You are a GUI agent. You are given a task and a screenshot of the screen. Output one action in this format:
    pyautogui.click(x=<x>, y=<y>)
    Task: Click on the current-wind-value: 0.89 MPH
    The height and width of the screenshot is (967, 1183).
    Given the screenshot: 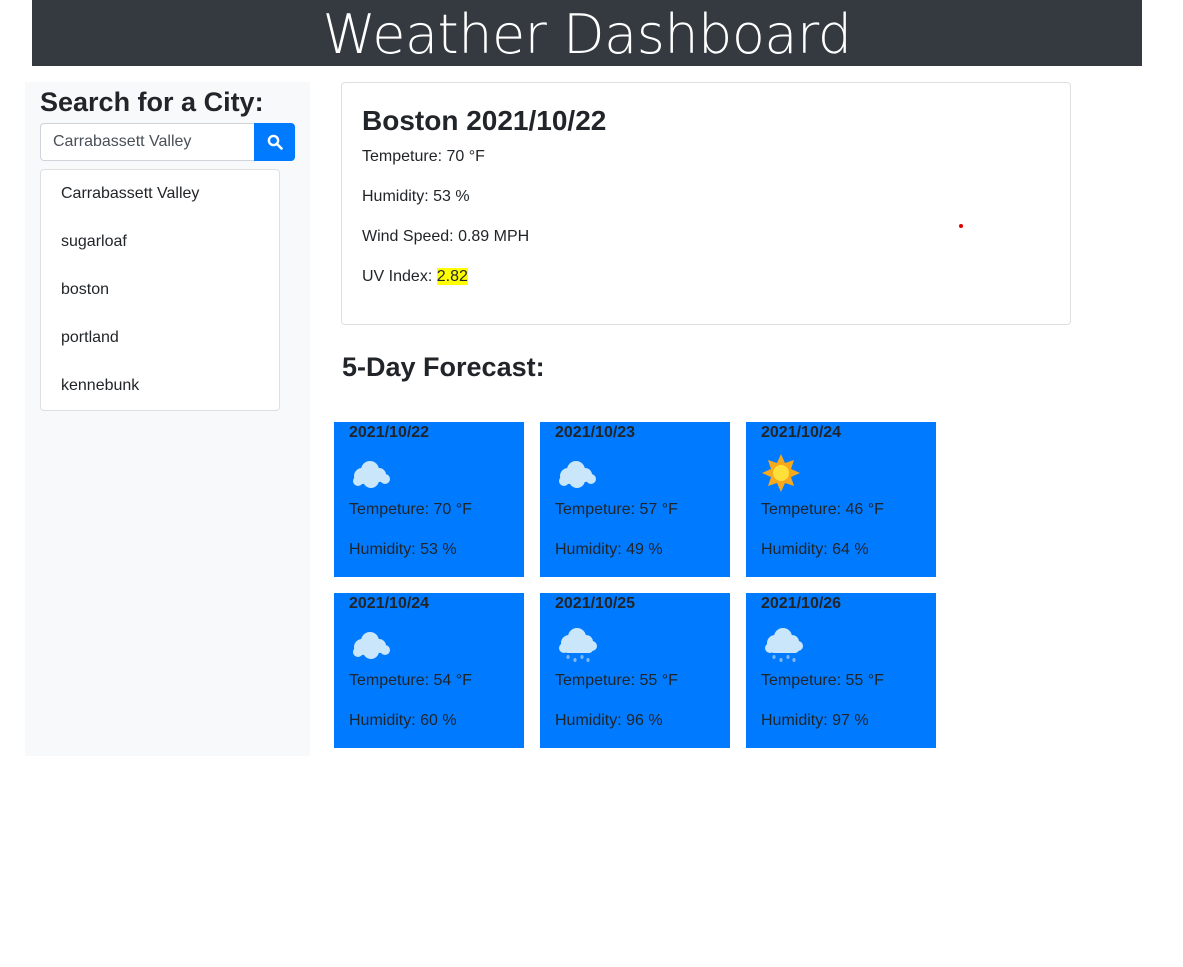 What is the action you would take?
    pyautogui.click(x=494, y=236)
    